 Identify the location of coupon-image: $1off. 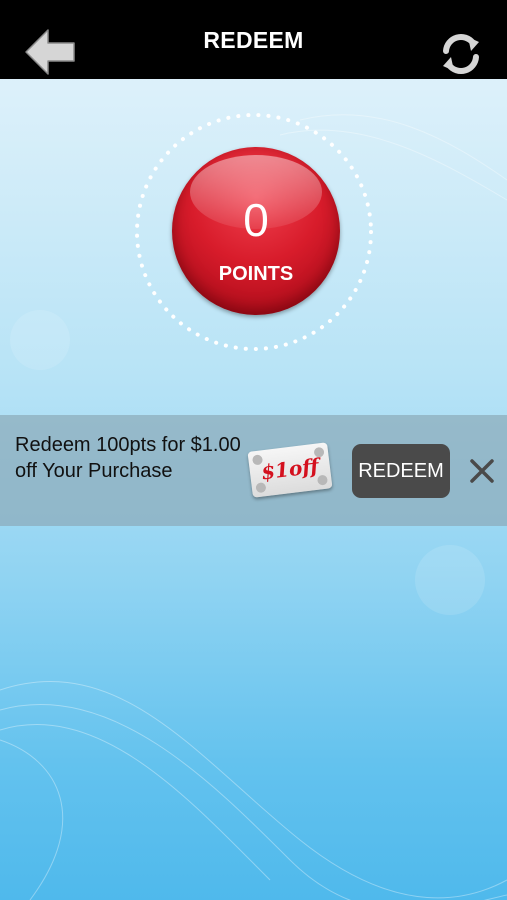
(290, 470).